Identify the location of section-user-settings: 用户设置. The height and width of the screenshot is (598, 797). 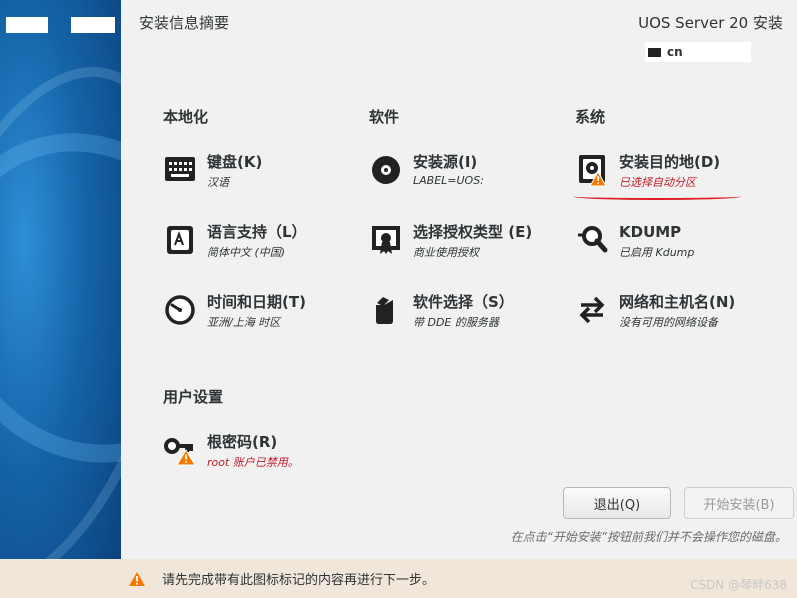
(193, 397).